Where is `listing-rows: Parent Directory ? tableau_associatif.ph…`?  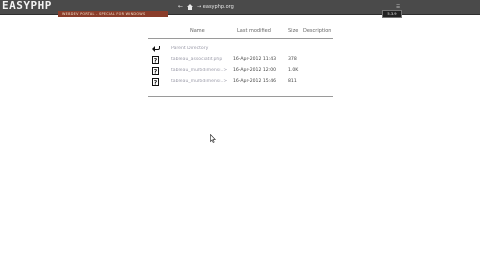
listing-rows: Parent Directory ? tableau_associatif.ph… is located at coordinates (240, 65).